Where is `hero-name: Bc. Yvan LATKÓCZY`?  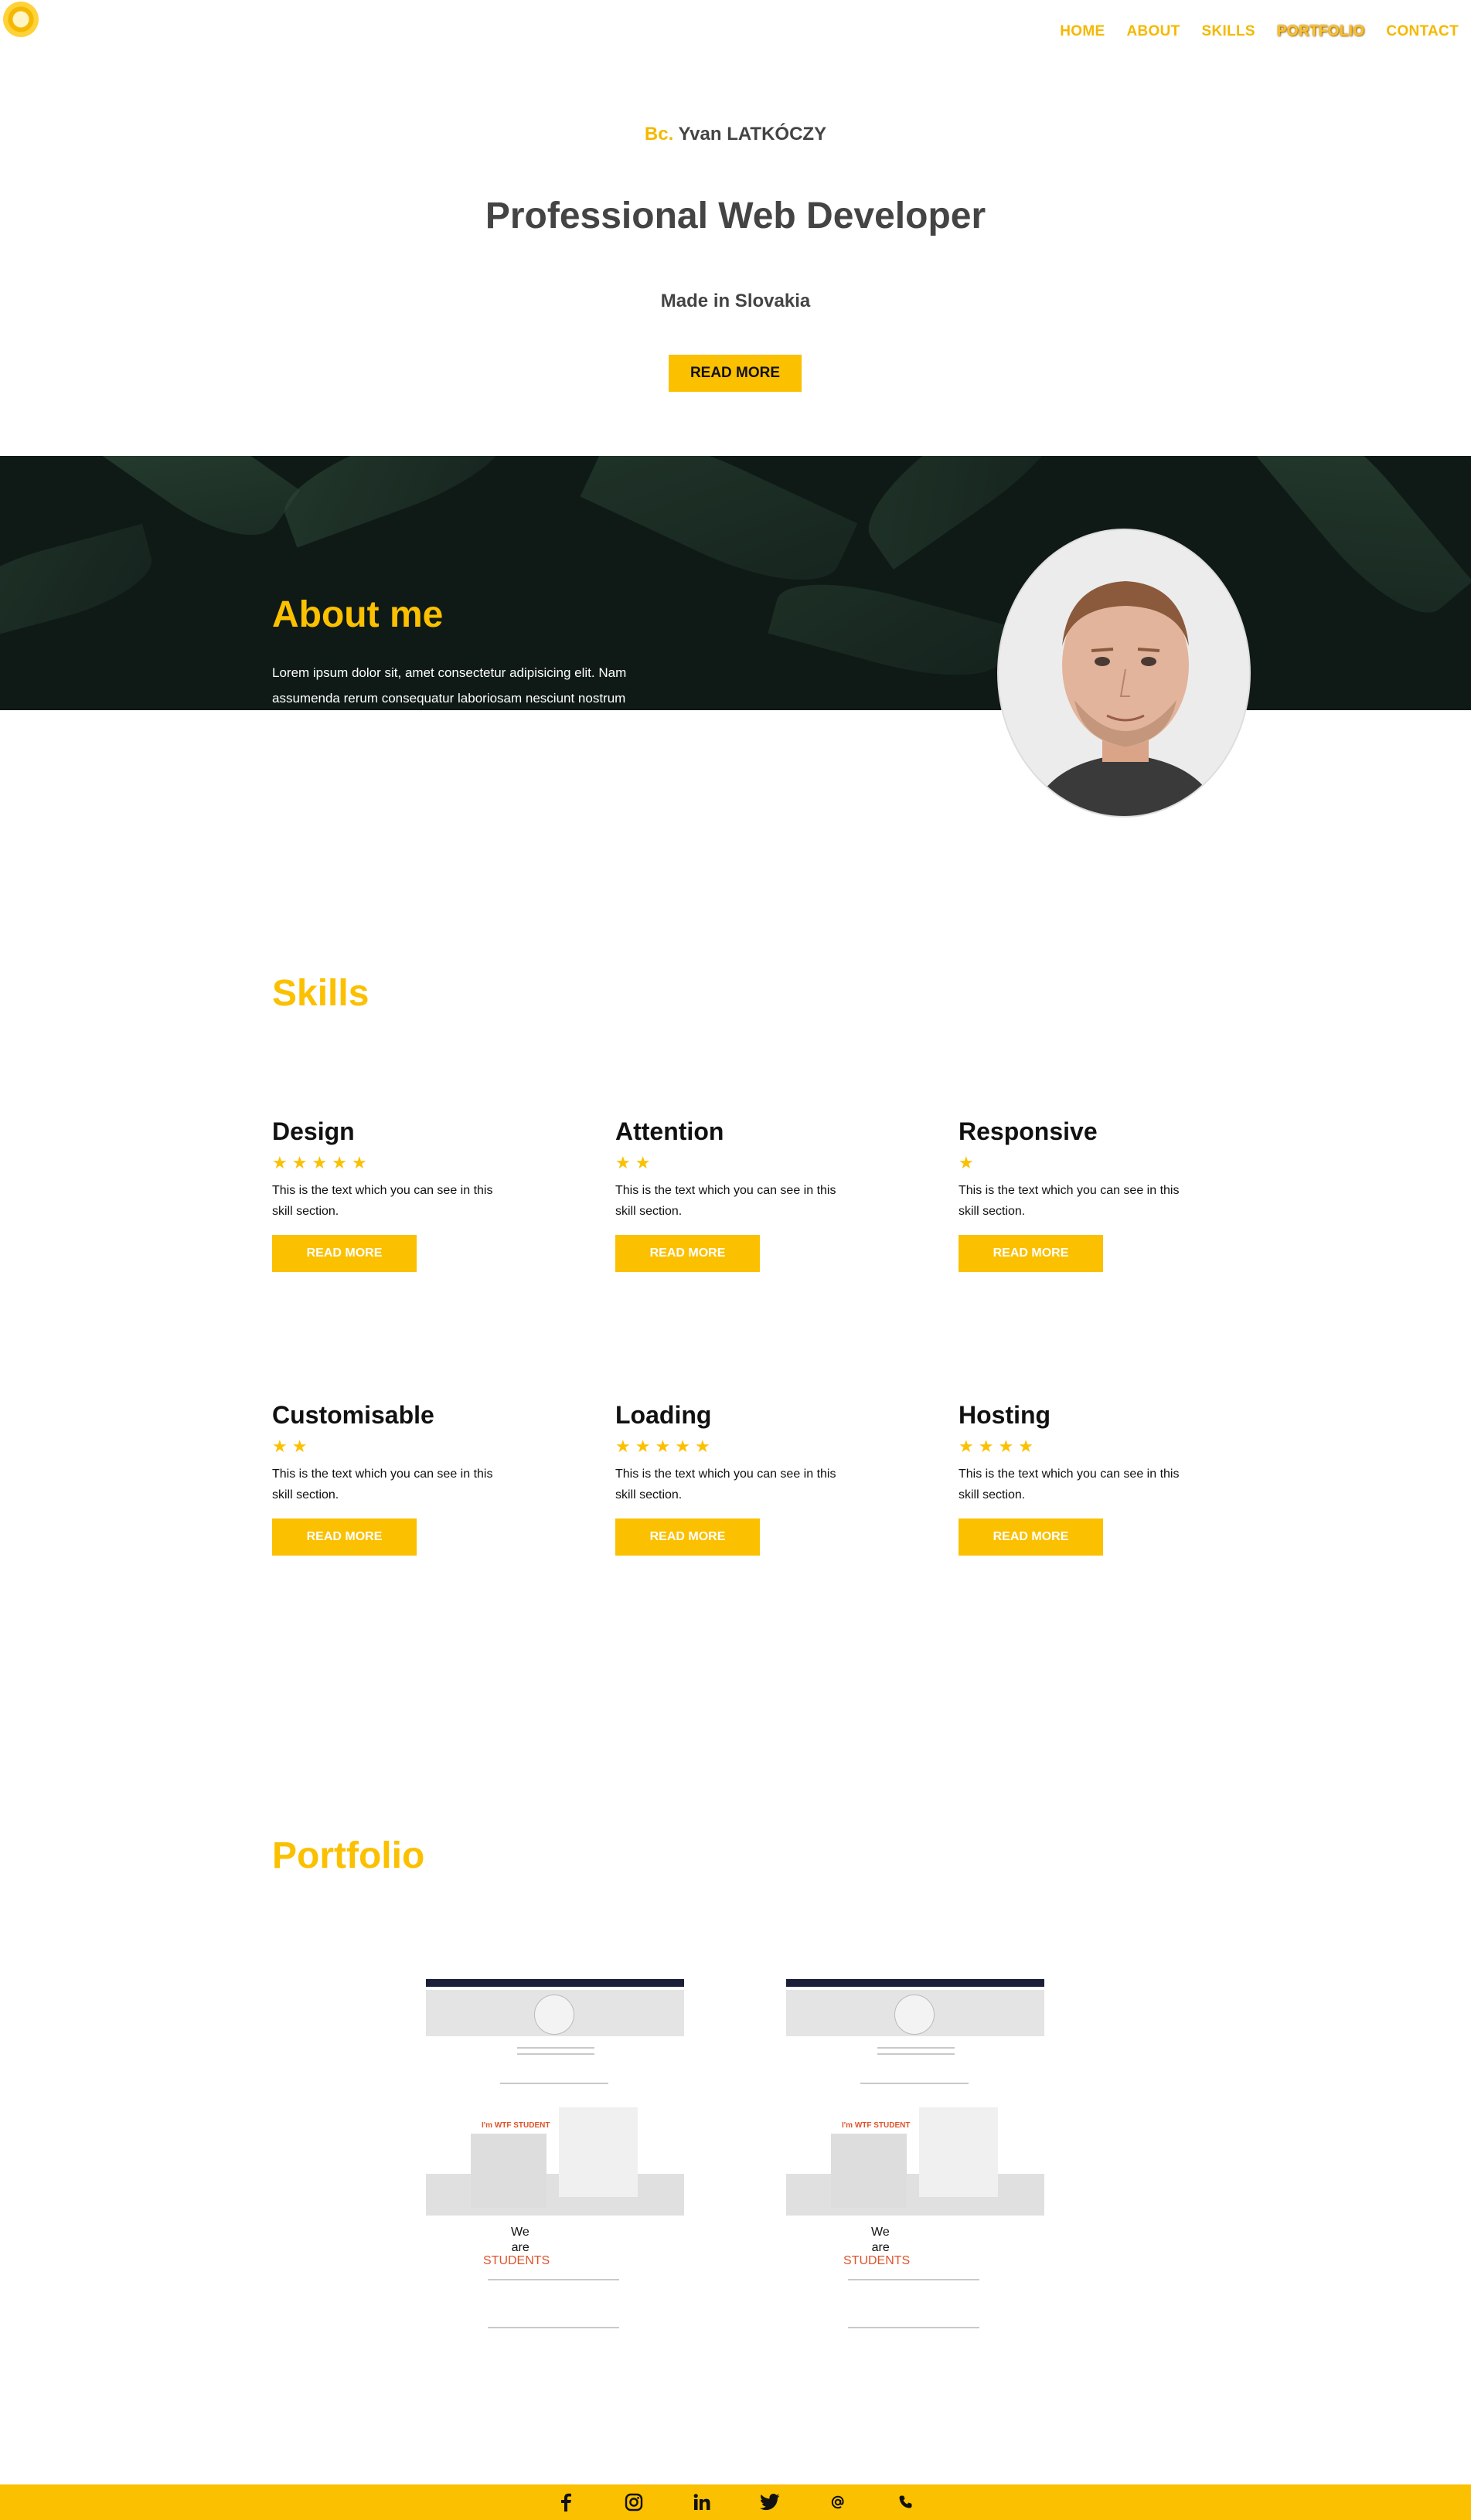 hero-name: Bc. Yvan LATKÓCZY is located at coordinates (735, 134).